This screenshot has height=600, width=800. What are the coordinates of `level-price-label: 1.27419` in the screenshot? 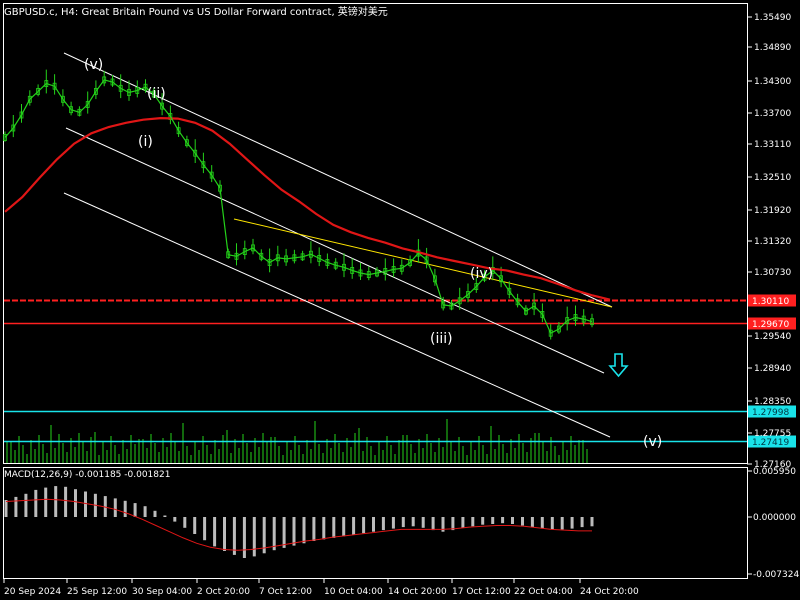 It's located at (770, 443).